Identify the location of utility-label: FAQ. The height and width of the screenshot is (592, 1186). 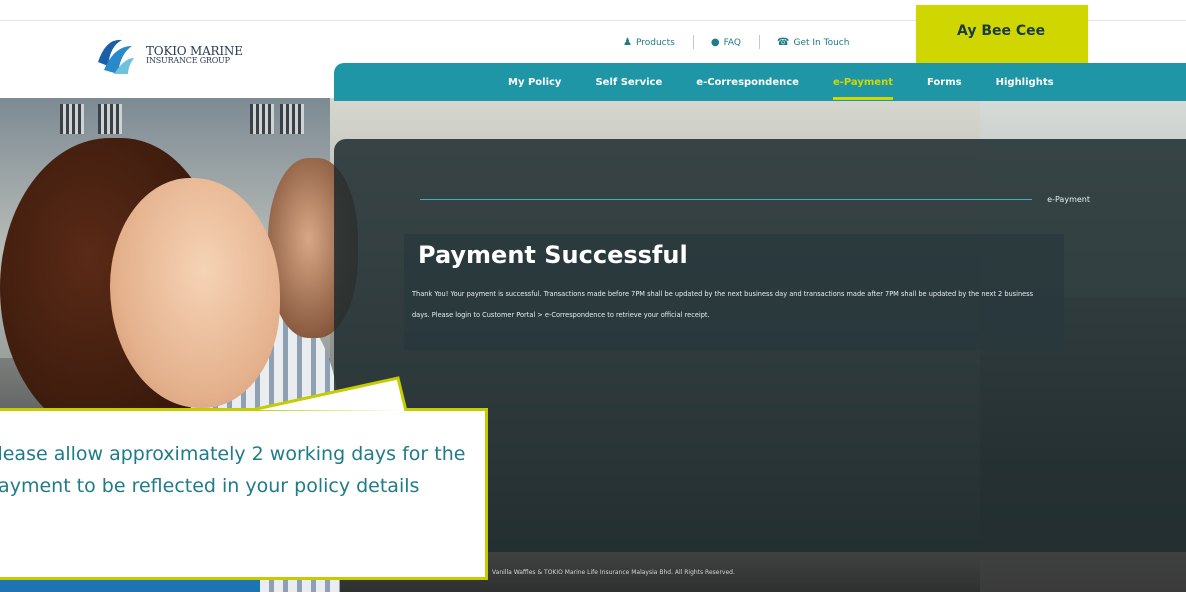
(732, 42).